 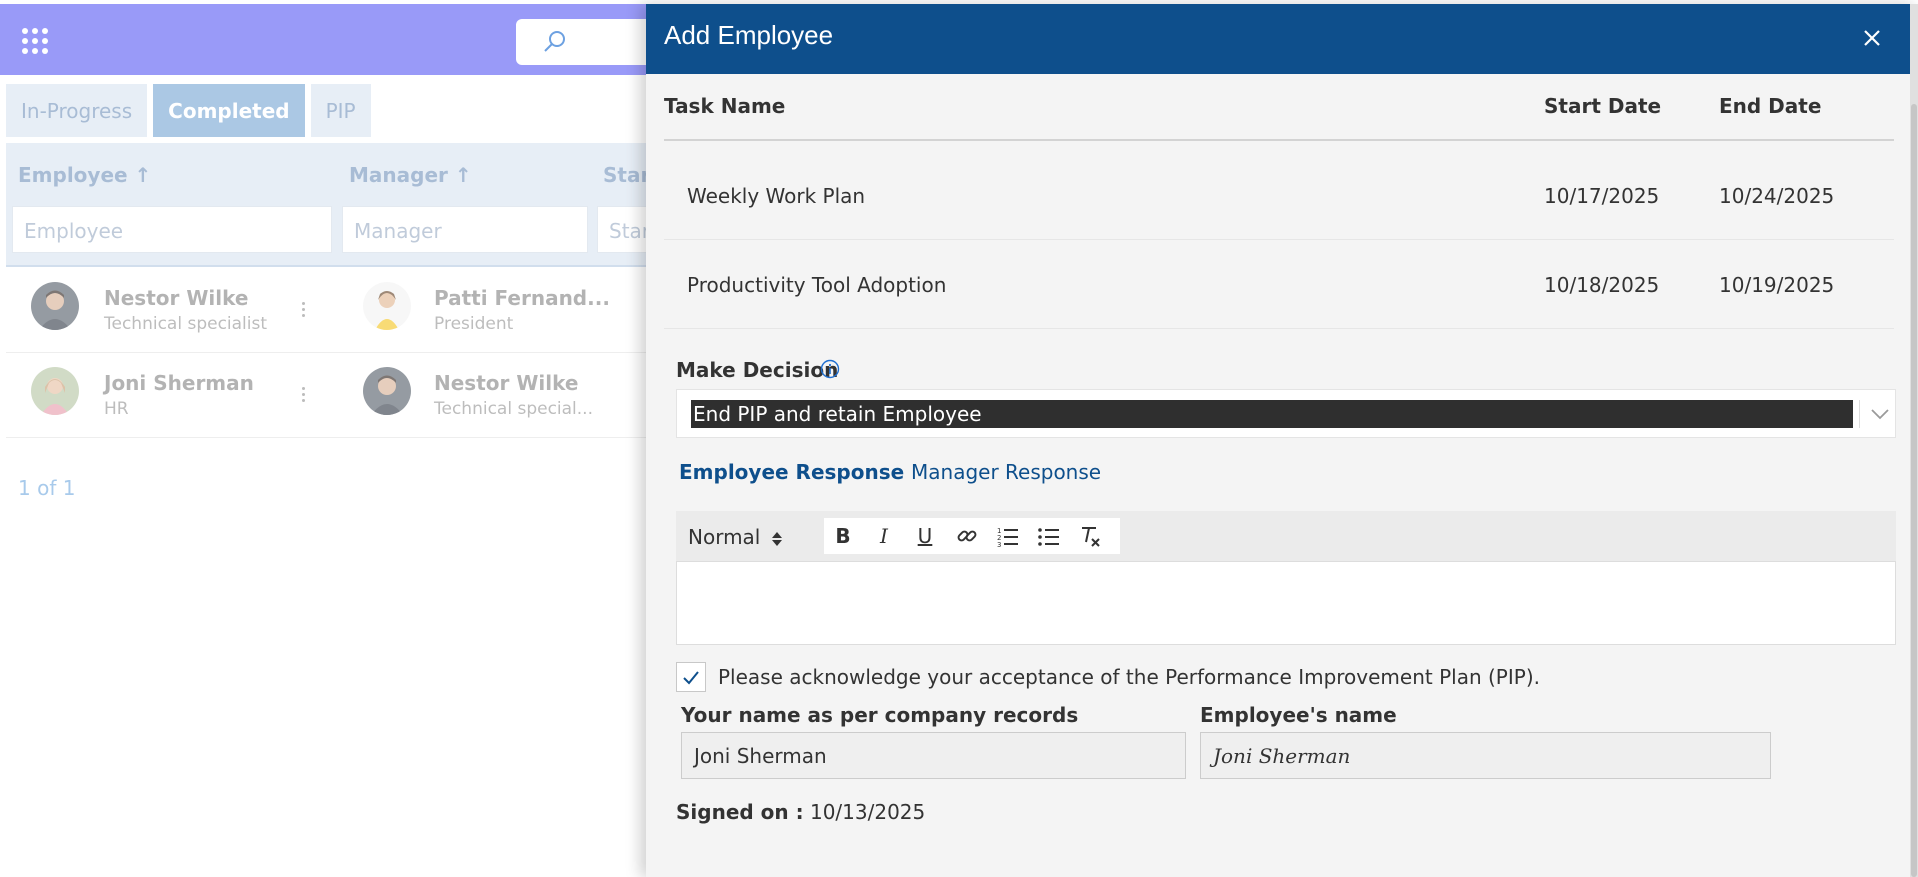 What do you see at coordinates (554, 41) in the screenshot?
I see `search-icon` at bounding box center [554, 41].